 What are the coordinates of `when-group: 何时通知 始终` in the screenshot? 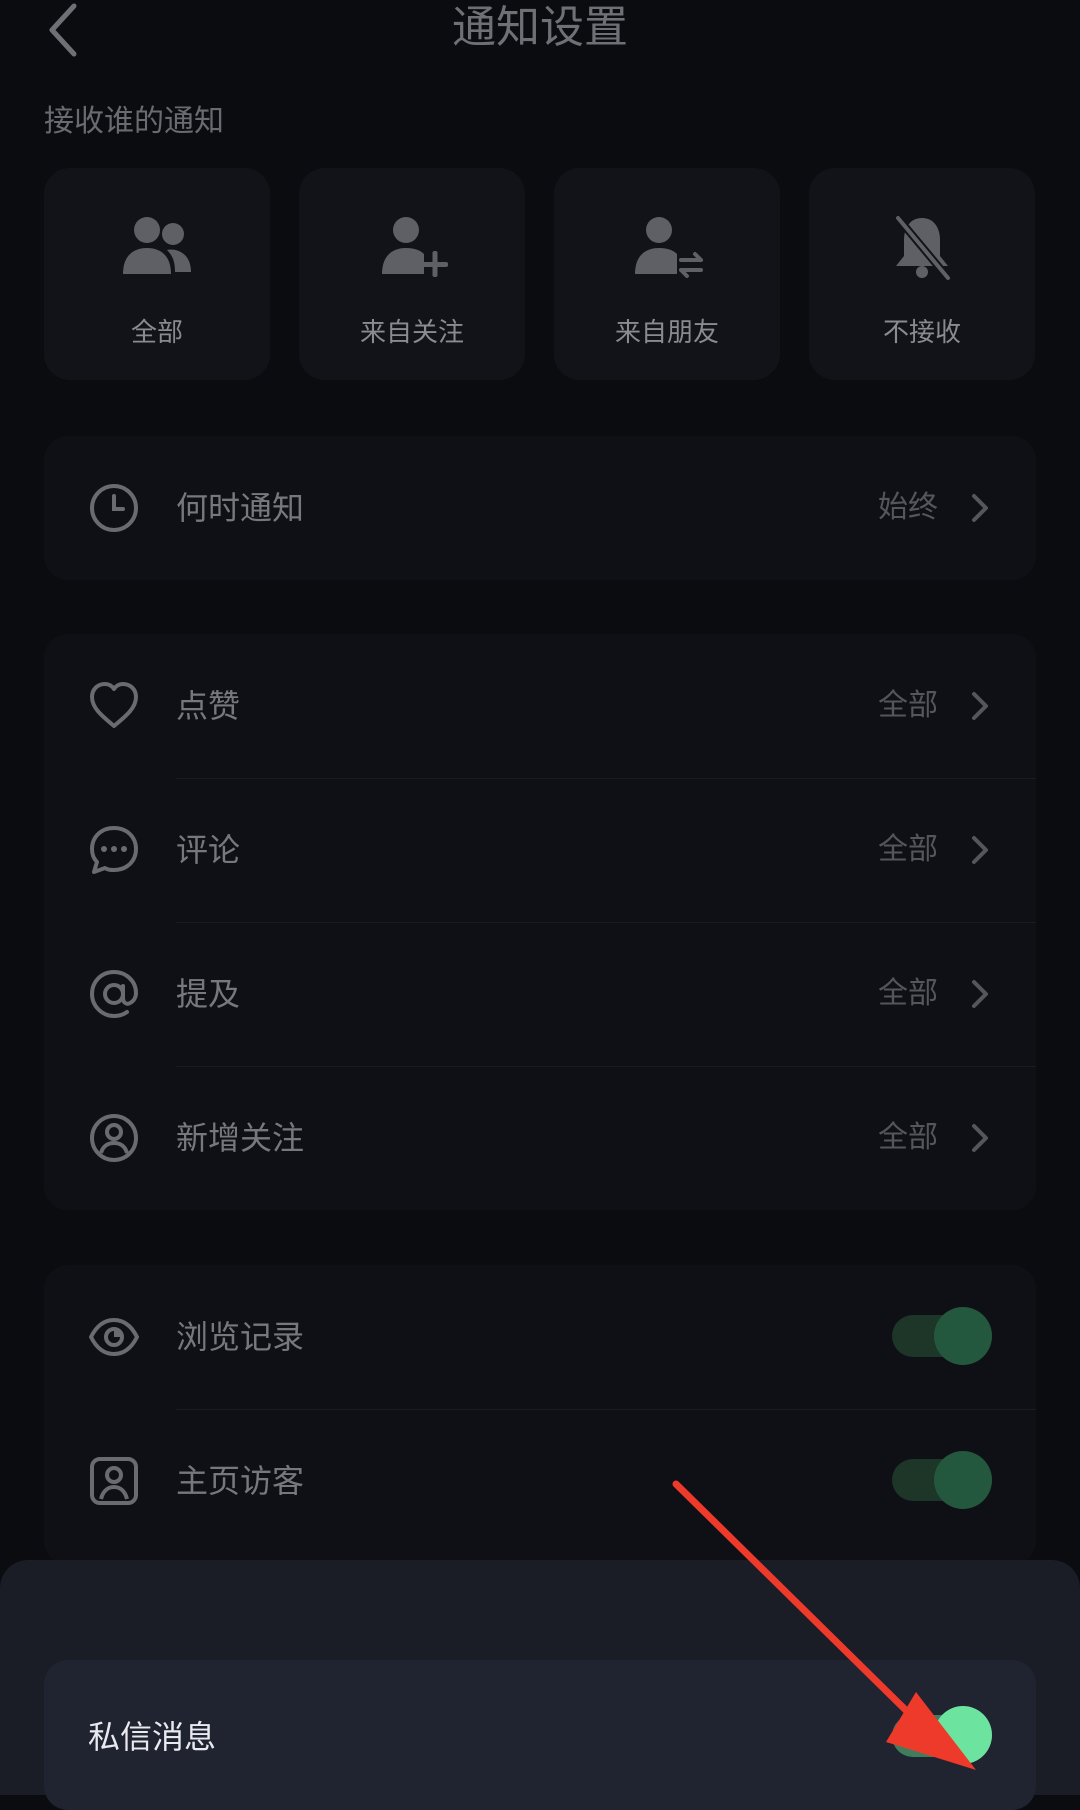 It's located at (540, 508).